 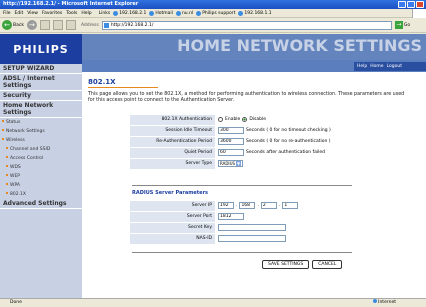 What do you see at coordinates (86, 13) in the screenshot?
I see `menu-help: Help` at bounding box center [86, 13].